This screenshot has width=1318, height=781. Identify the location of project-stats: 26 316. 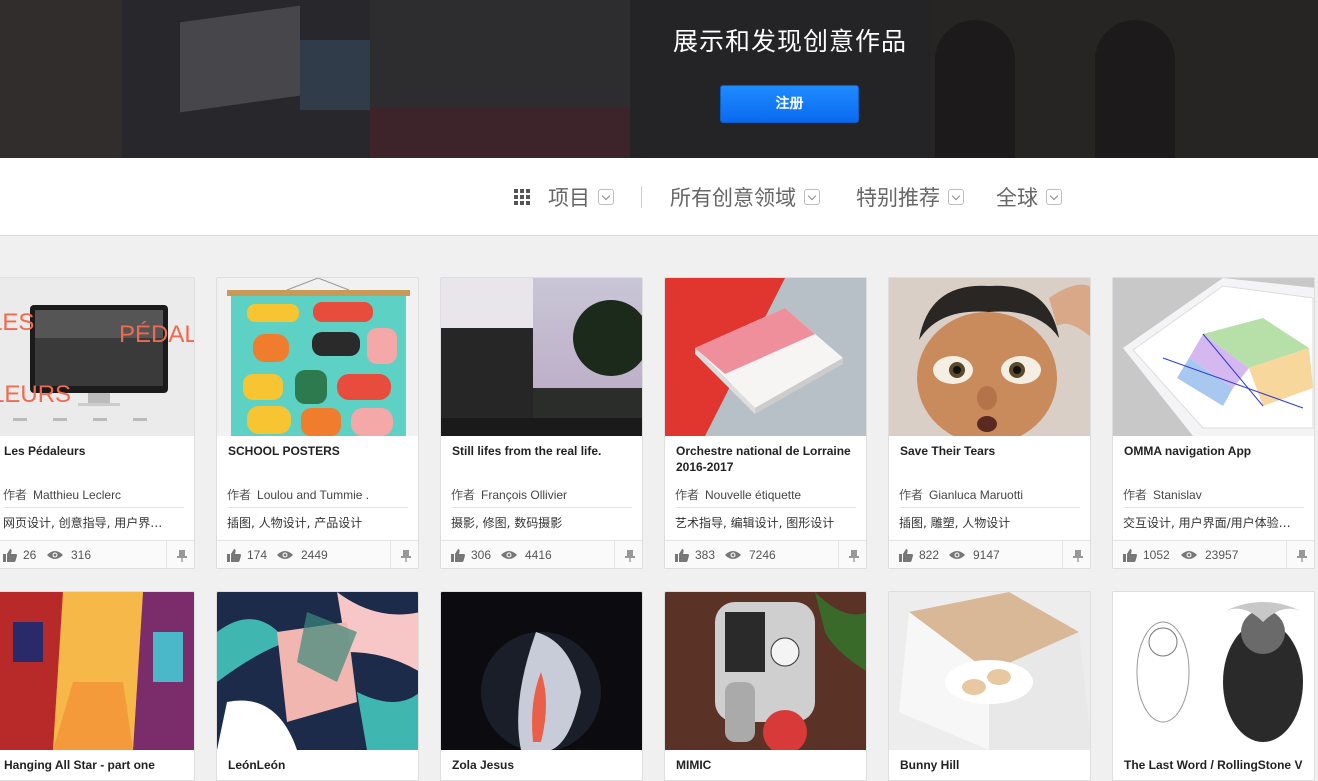
(97, 554).